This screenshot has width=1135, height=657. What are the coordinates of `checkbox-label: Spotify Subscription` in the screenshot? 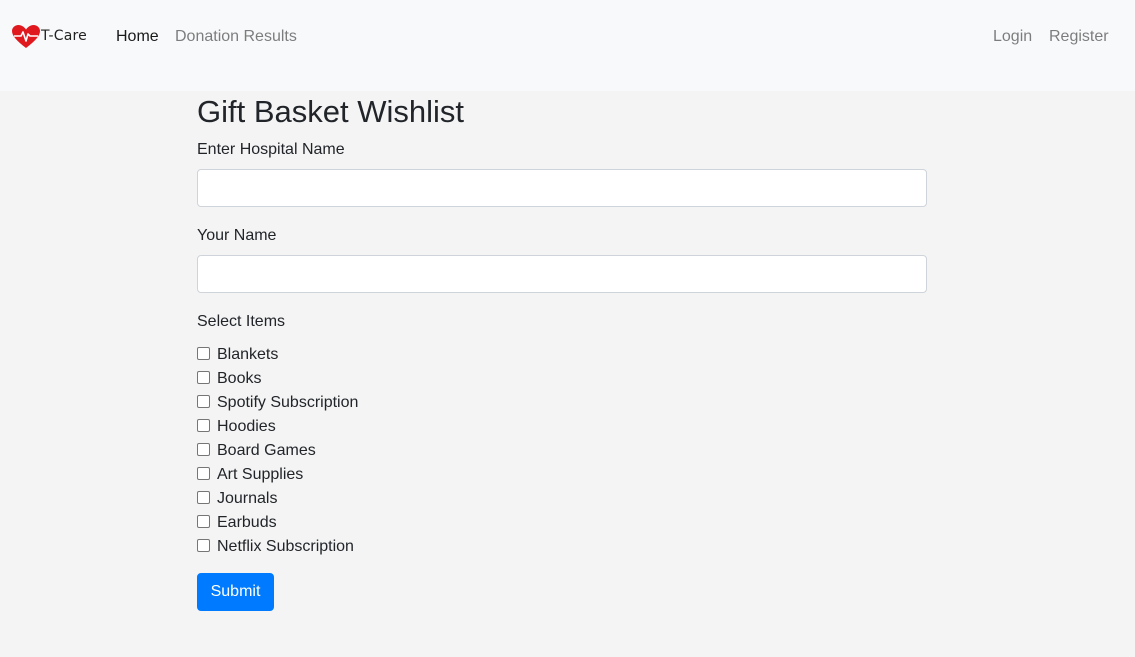 It's located at (288, 402).